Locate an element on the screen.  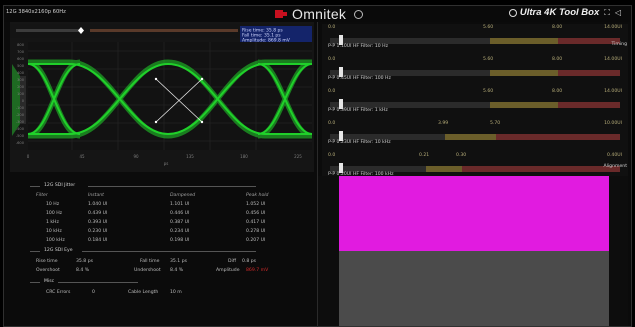
x-tick: 135 is located at coordinates (190, 156).